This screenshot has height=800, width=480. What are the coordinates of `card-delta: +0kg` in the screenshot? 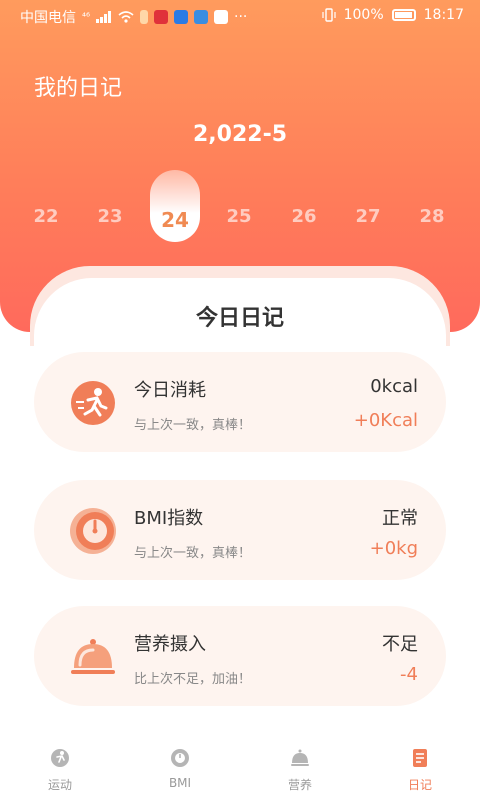 It's located at (393, 548).